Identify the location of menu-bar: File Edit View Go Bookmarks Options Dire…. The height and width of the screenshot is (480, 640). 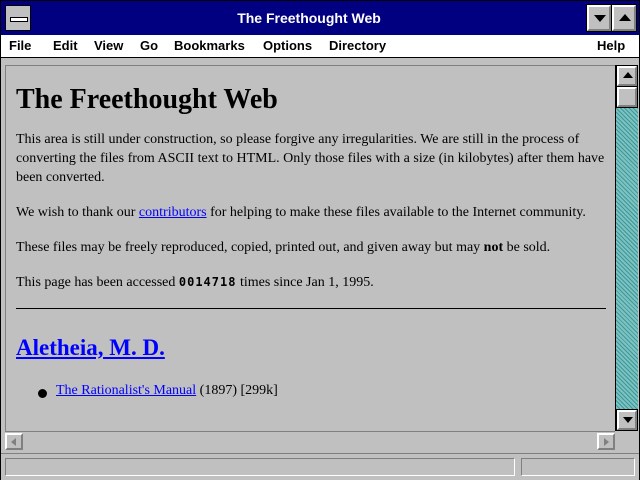
(320, 46).